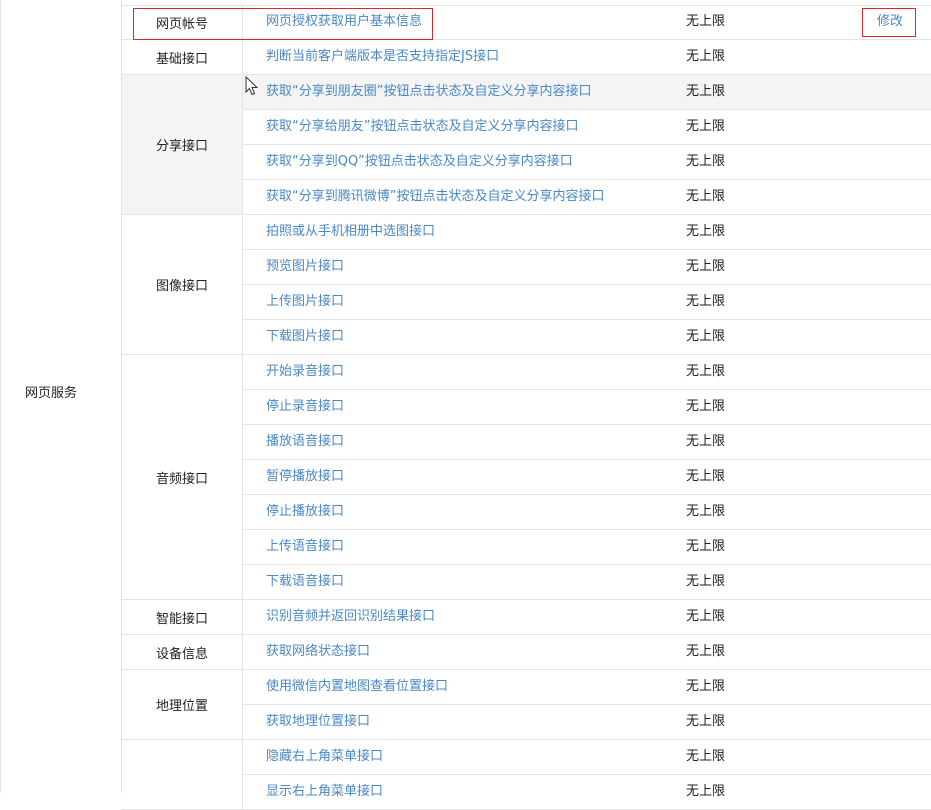 This screenshot has height=810, width=931. I want to click on interface-name-link: 开始录音接口, so click(305, 372).